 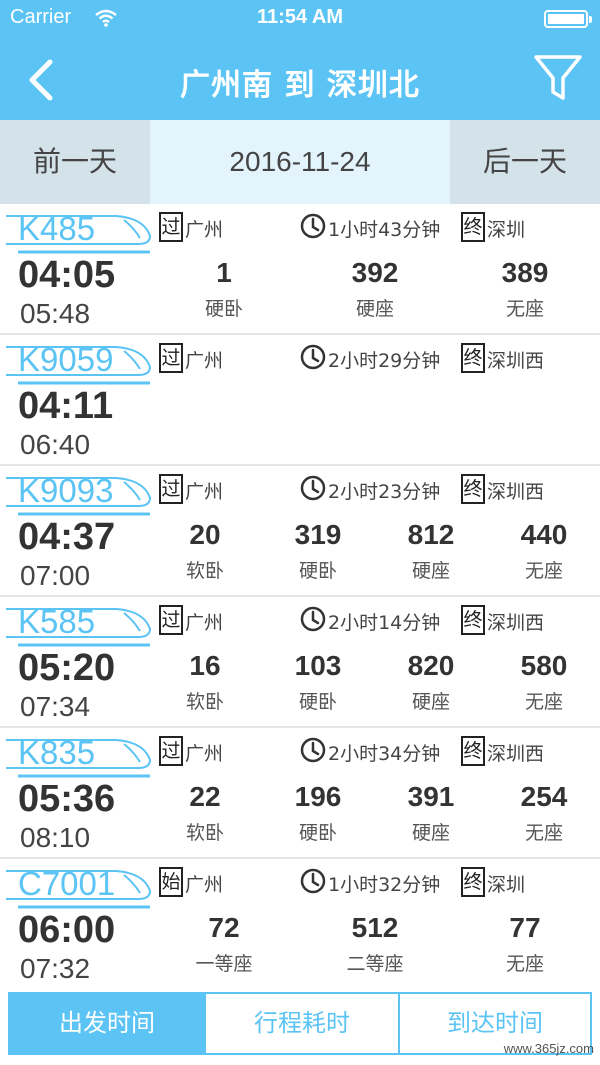 I want to click on depart-time: 04:05, so click(x=67, y=275).